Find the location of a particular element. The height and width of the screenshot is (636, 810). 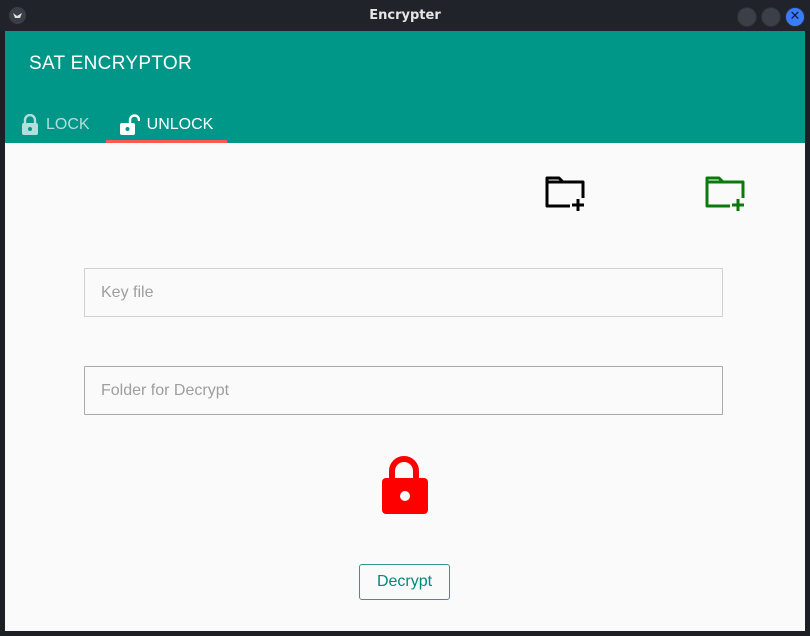

close-icon: ✕ is located at coordinates (795, 16).